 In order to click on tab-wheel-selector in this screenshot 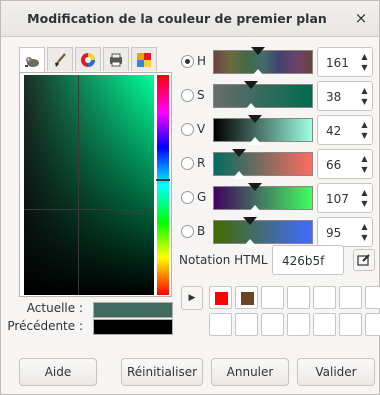, I will do `click(88, 59)`.